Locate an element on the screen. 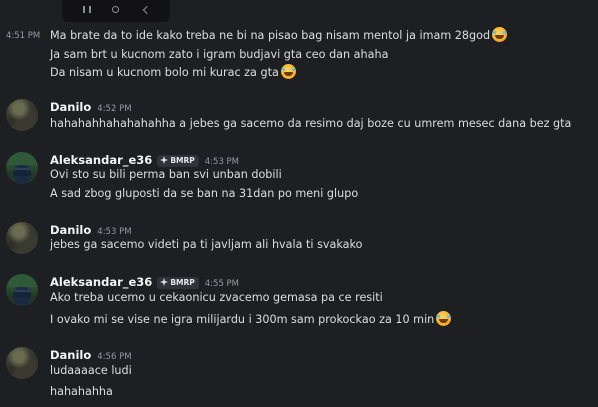 The image size is (598, 407). media-control-bar is located at coordinates (116, 11).